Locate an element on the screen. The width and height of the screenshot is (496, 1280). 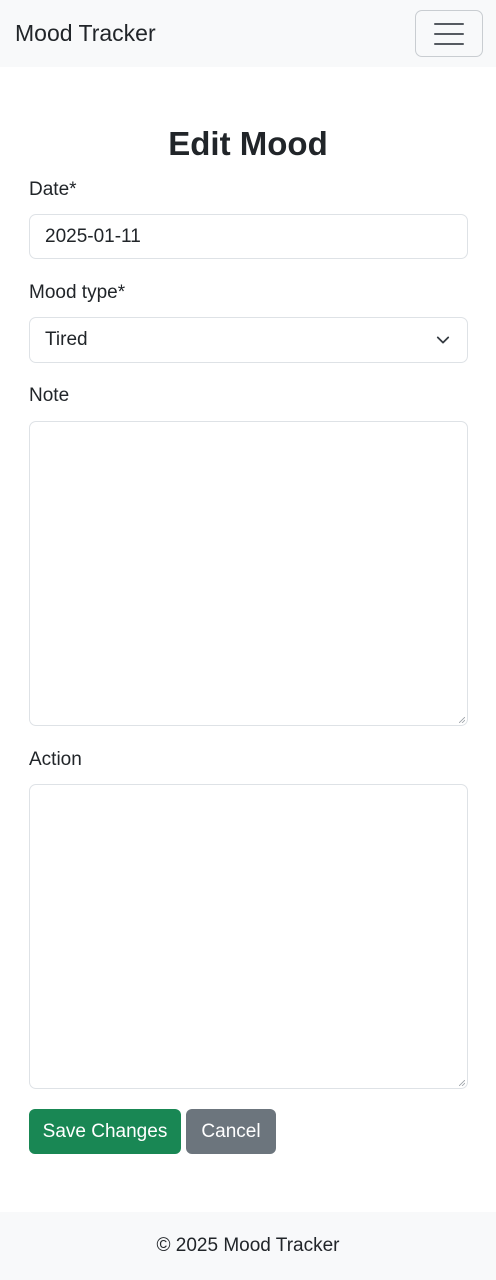
date-label: Date* is located at coordinates (53, 189).